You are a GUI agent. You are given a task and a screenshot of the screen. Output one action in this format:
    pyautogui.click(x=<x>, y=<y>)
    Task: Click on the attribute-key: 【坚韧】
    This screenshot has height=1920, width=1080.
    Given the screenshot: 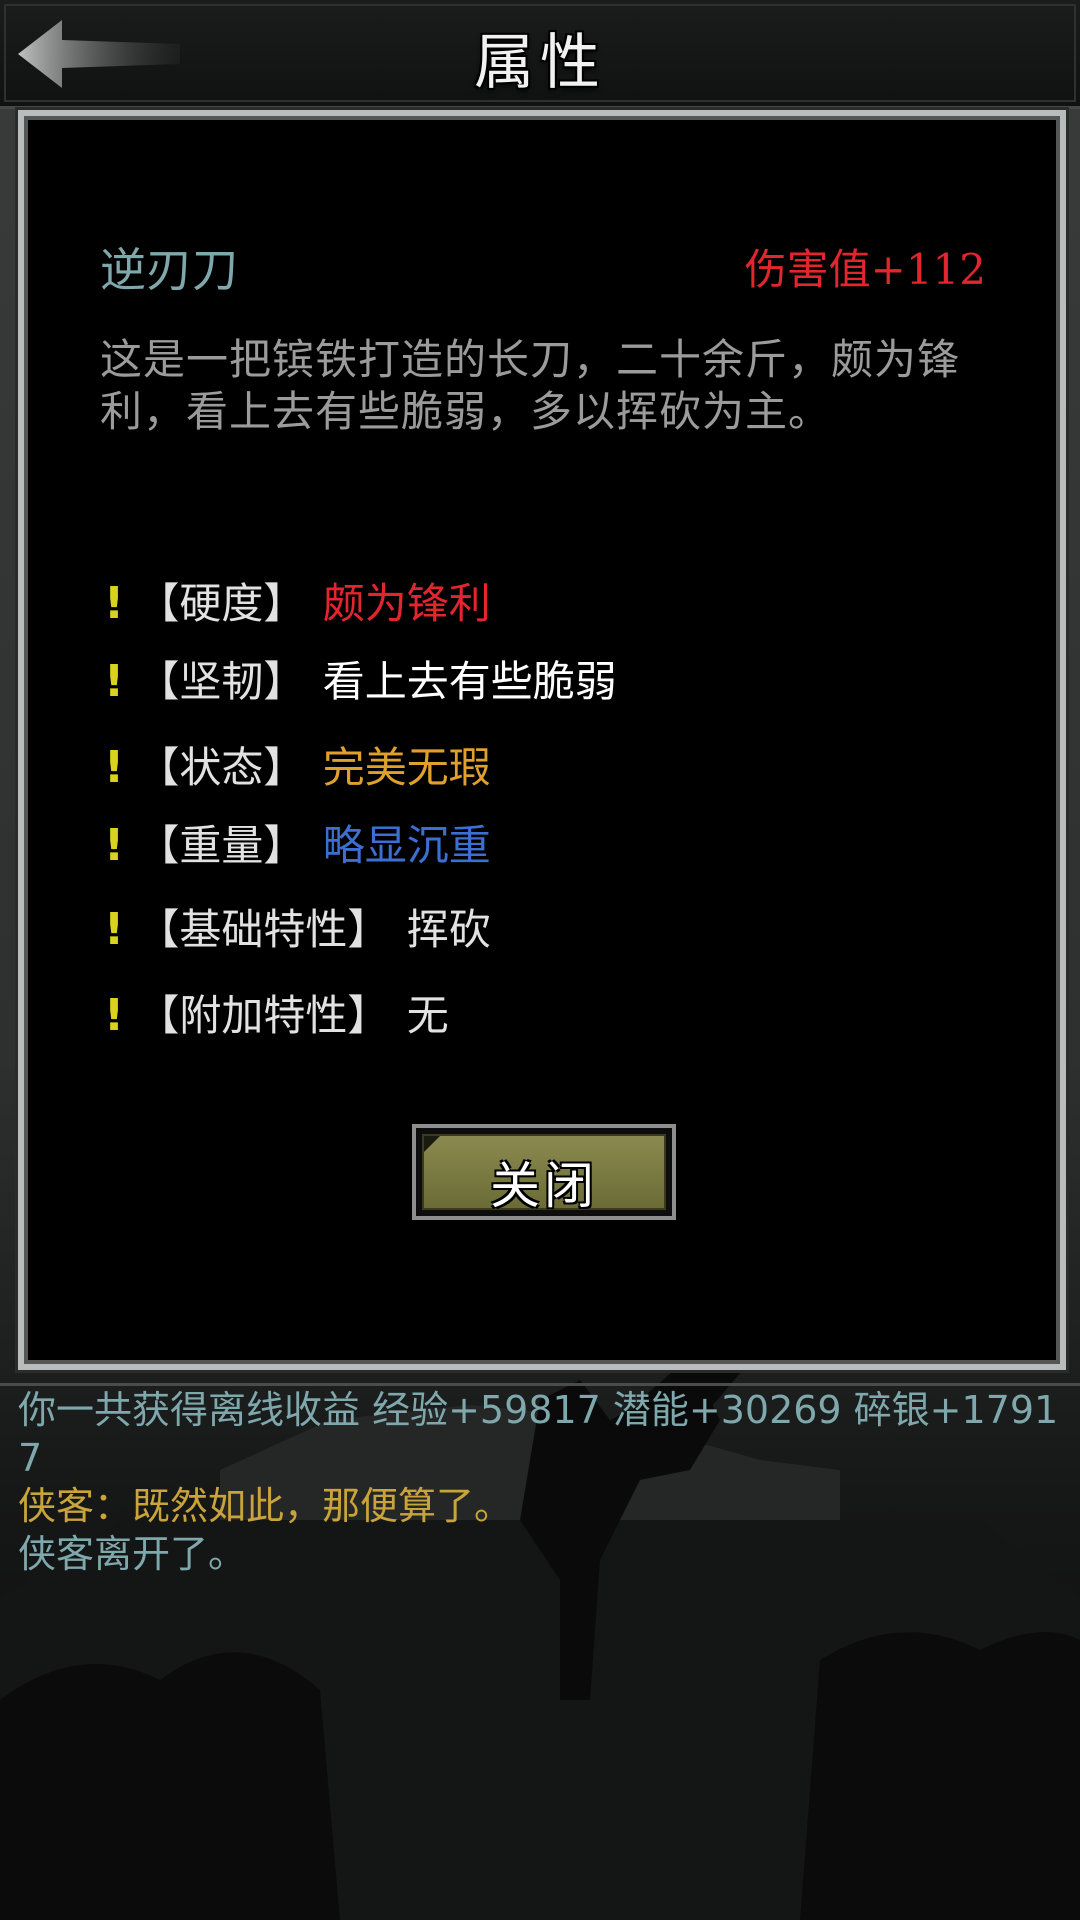 What is the action you would take?
    pyautogui.click(x=221, y=681)
    